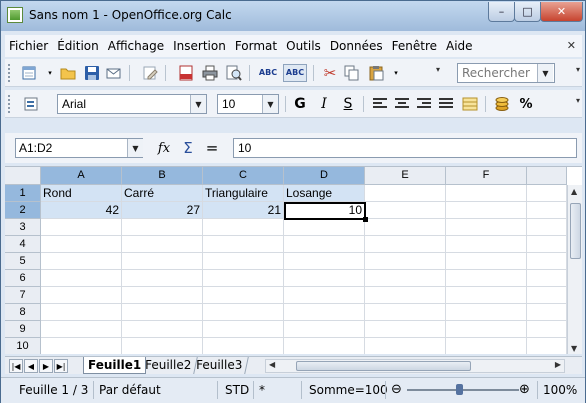 This screenshot has width=586, height=403. I want to click on cell-g1, so click(547, 193).